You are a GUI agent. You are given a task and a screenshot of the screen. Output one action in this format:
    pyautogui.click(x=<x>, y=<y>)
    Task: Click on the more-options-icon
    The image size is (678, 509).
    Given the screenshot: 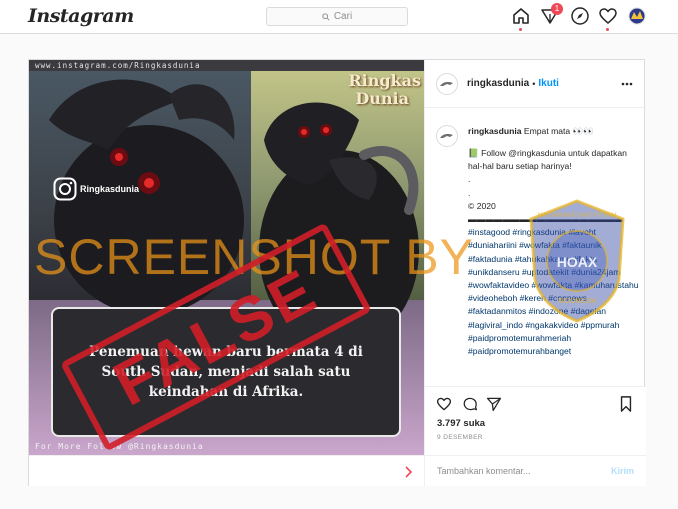 What is the action you would take?
    pyautogui.click(x=627, y=84)
    